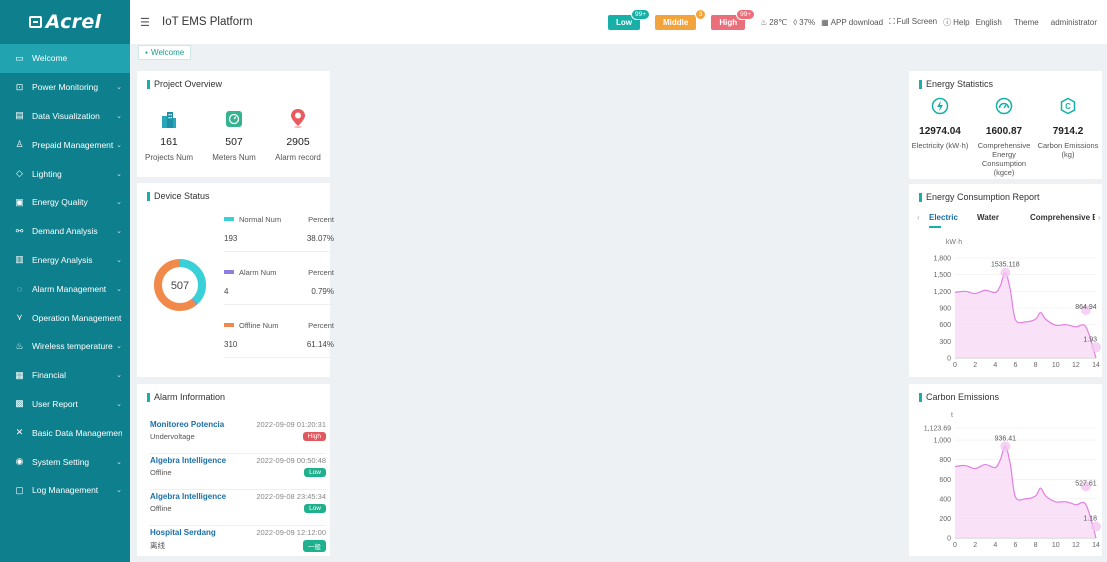 The image size is (1107, 562). What do you see at coordinates (1026, 22) in the screenshot?
I see `theme-button: Theme` at bounding box center [1026, 22].